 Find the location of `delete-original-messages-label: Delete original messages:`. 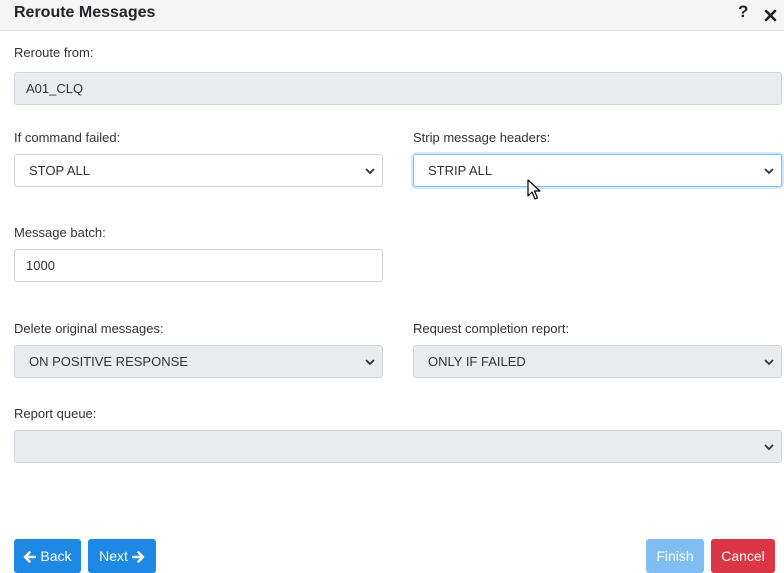

delete-original-messages-label: Delete original messages: is located at coordinates (89, 328).